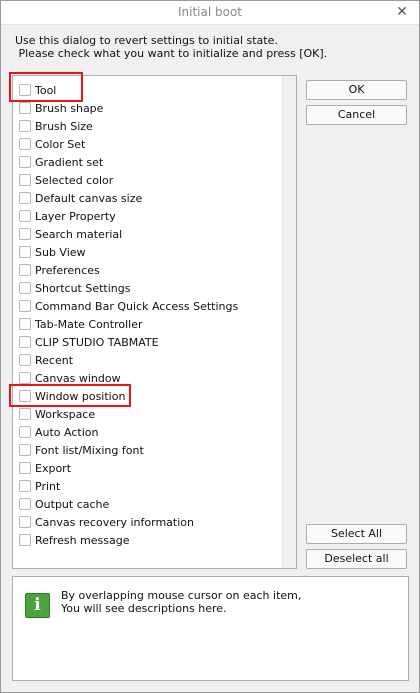 This screenshot has width=420, height=693. I want to click on checklist-item-label: Print, so click(48, 486).